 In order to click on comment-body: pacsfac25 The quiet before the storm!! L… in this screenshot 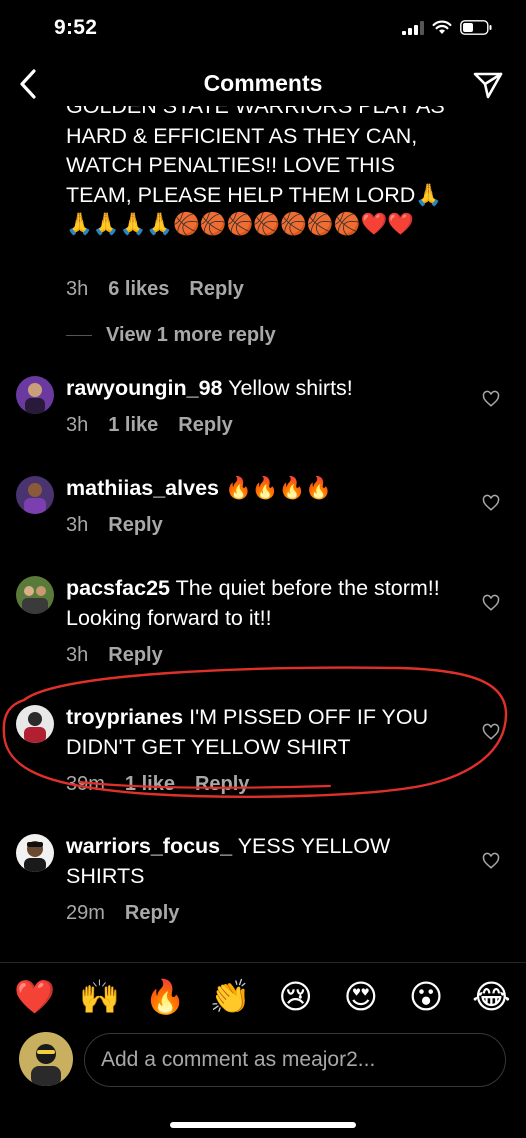, I will do `click(266, 603)`.